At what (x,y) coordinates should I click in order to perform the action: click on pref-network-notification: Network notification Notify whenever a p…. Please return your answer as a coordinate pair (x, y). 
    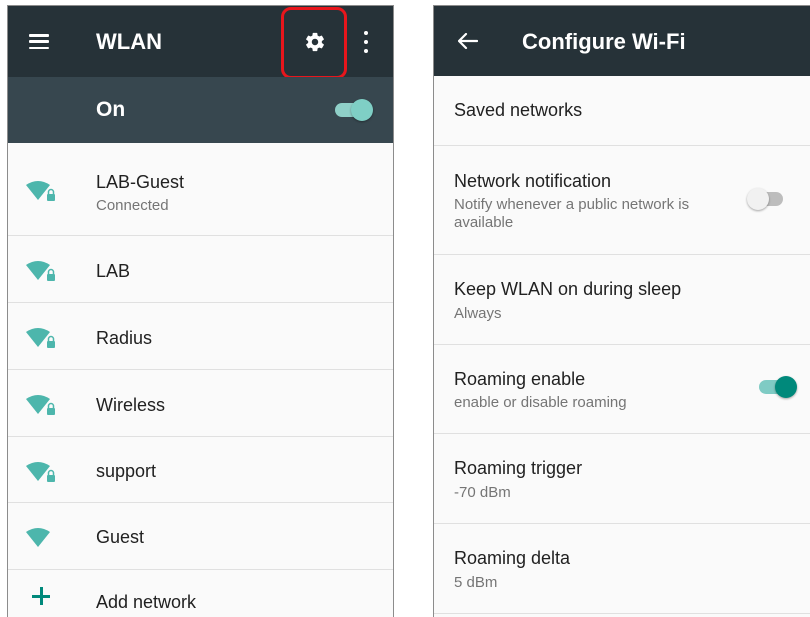
    Looking at the image, I should click on (622, 200).